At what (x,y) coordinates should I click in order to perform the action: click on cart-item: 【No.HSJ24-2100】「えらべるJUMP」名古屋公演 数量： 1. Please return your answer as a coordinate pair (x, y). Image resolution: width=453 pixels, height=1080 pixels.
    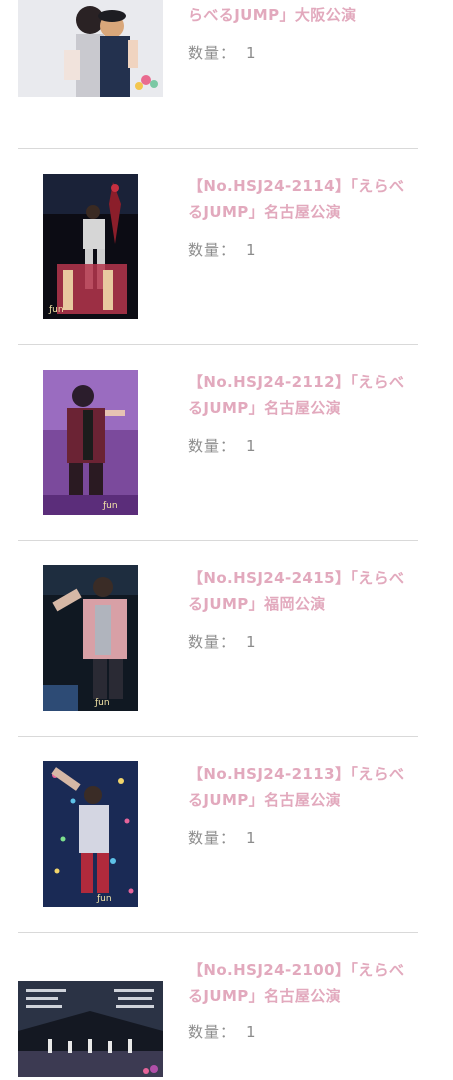
    Looking at the image, I should click on (226, 1006).